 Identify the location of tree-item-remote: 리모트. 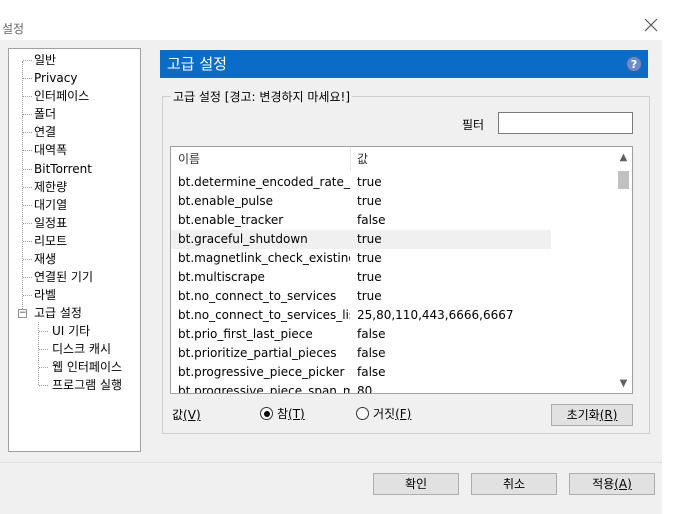
(50, 241).